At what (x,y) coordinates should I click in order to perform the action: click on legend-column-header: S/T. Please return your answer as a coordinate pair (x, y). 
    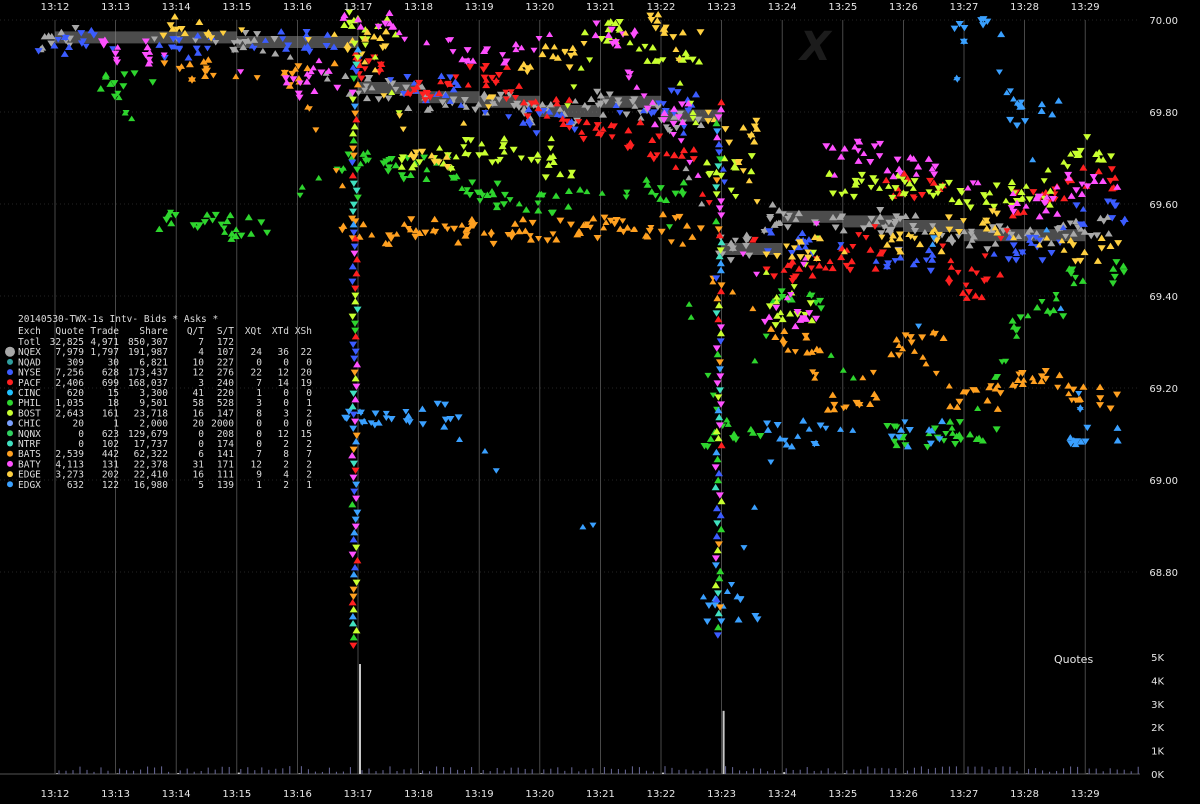
    Looking at the image, I should click on (225, 331).